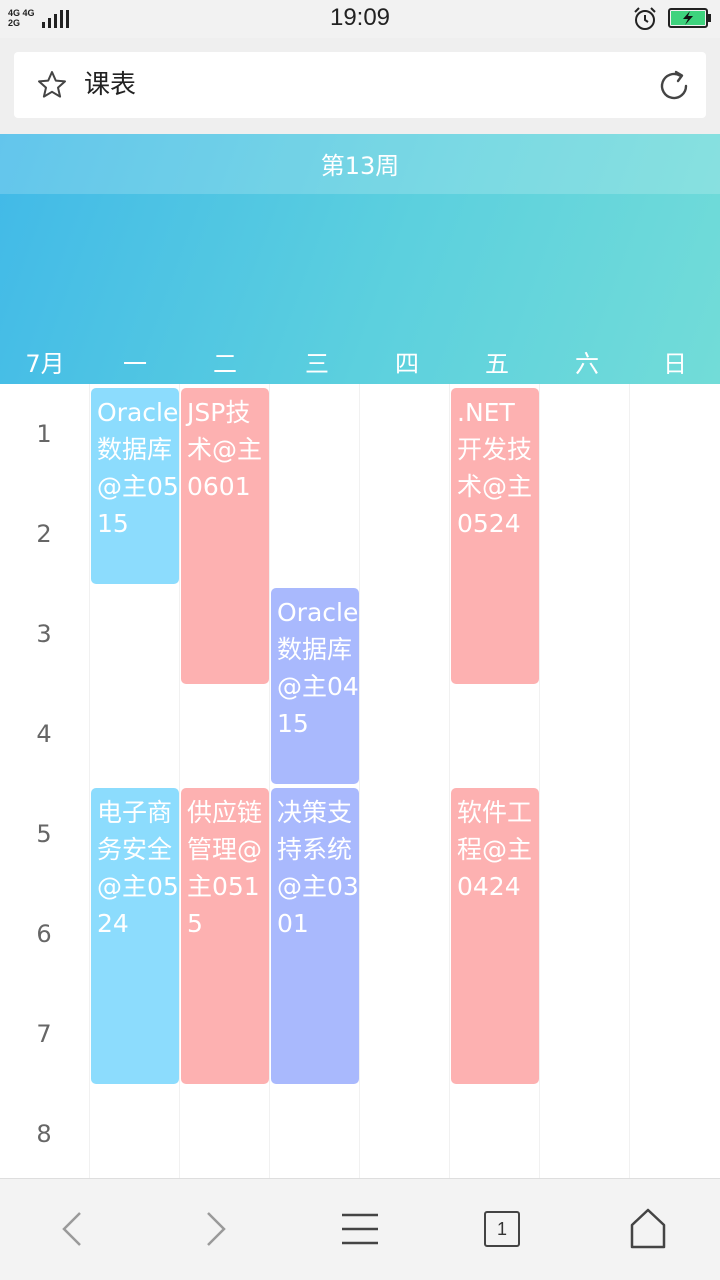 The image size is (720, 1280). What do you see at coordinates (44, 534) in the screenshot?
I see `period-number: 2` at bounding box center [44, 534].